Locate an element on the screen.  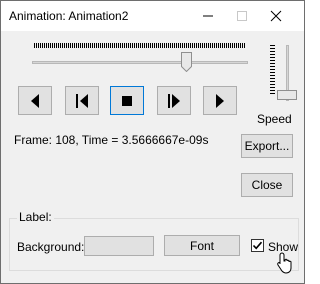
play-button is located at coordinates (220, 100).